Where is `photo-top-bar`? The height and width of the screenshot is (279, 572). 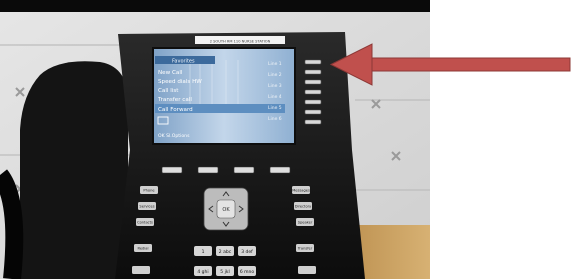
photo-top-bar is located at coordinates (215, 6).